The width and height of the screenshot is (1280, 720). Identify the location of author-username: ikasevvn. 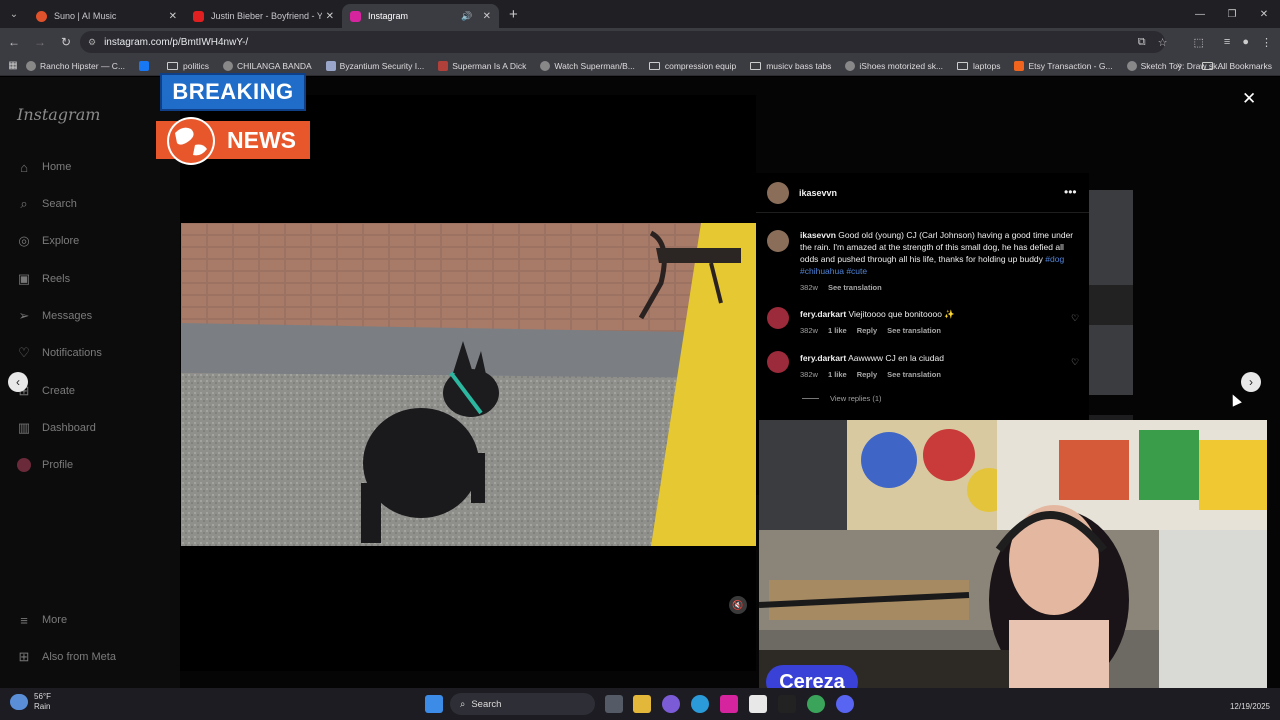
(818, 193).